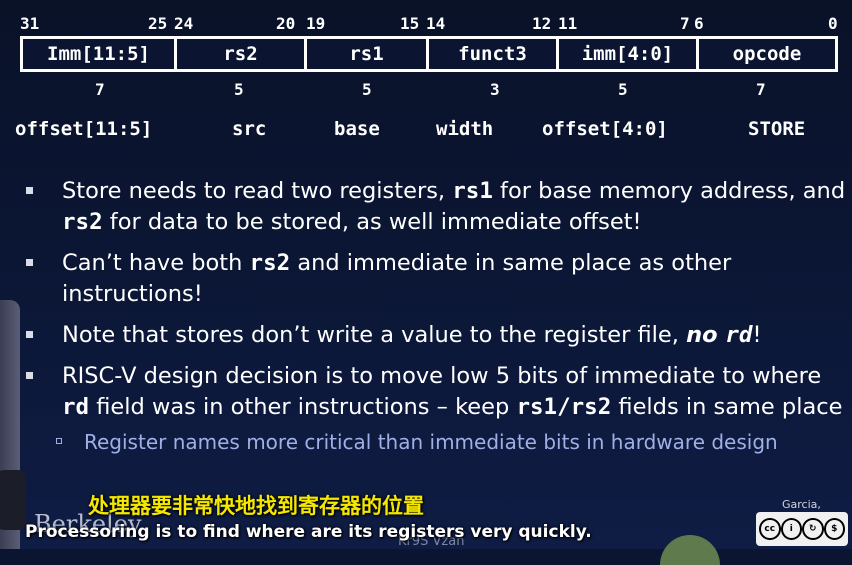  What do you see at coordinates (242, 54) in the screenshot?
I see `field-rs2: rs2` at bounding box center [242, 54].